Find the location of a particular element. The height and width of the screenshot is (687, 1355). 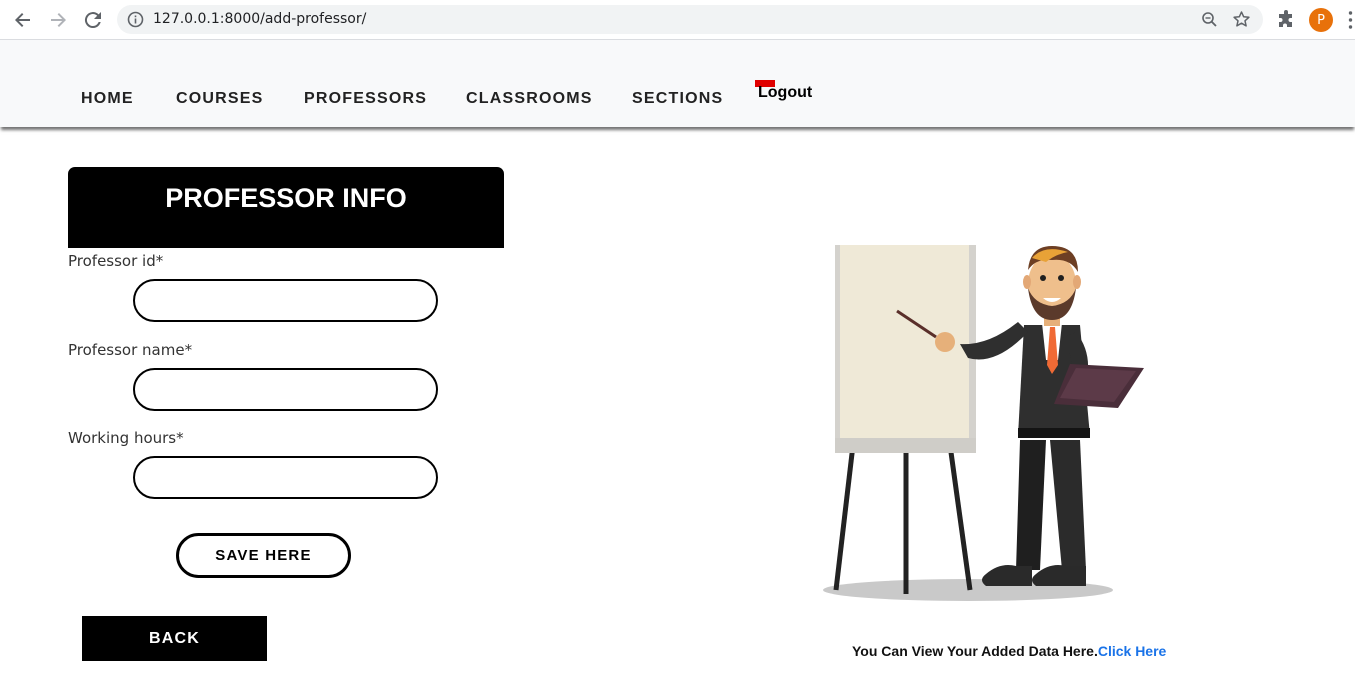

nav-courses: COURSES is located at coordinates (220, 99).